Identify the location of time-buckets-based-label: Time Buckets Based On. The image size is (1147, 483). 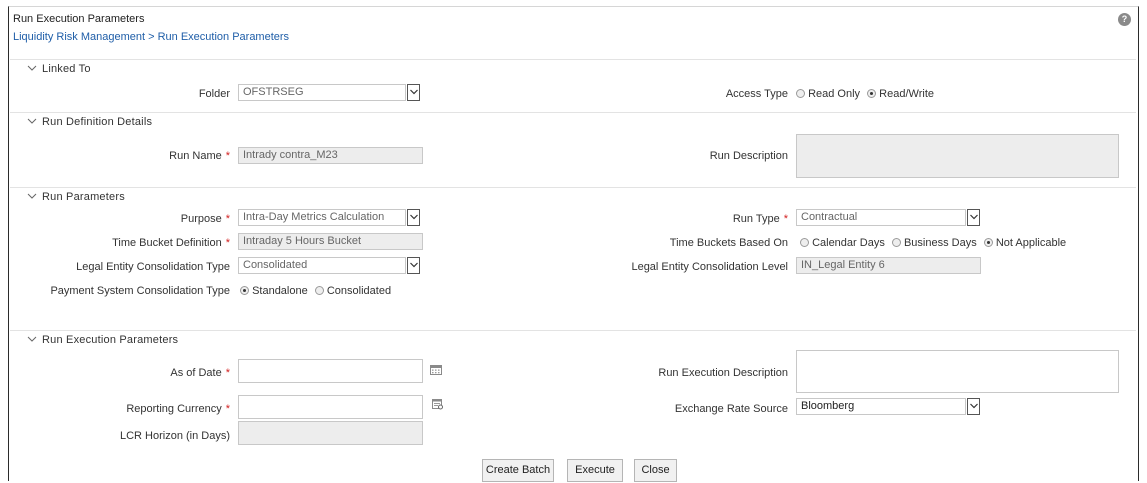
(728, 243).